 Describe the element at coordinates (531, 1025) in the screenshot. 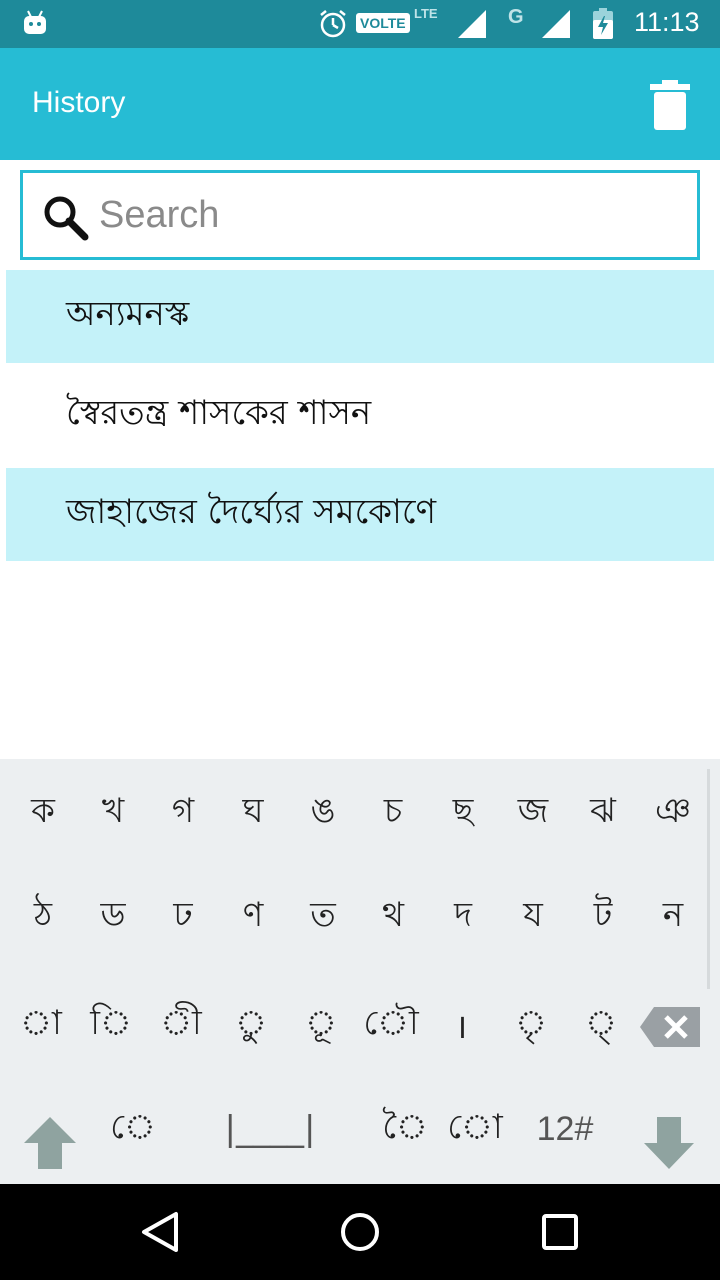

I see `key: ◌ৃ` at that location.